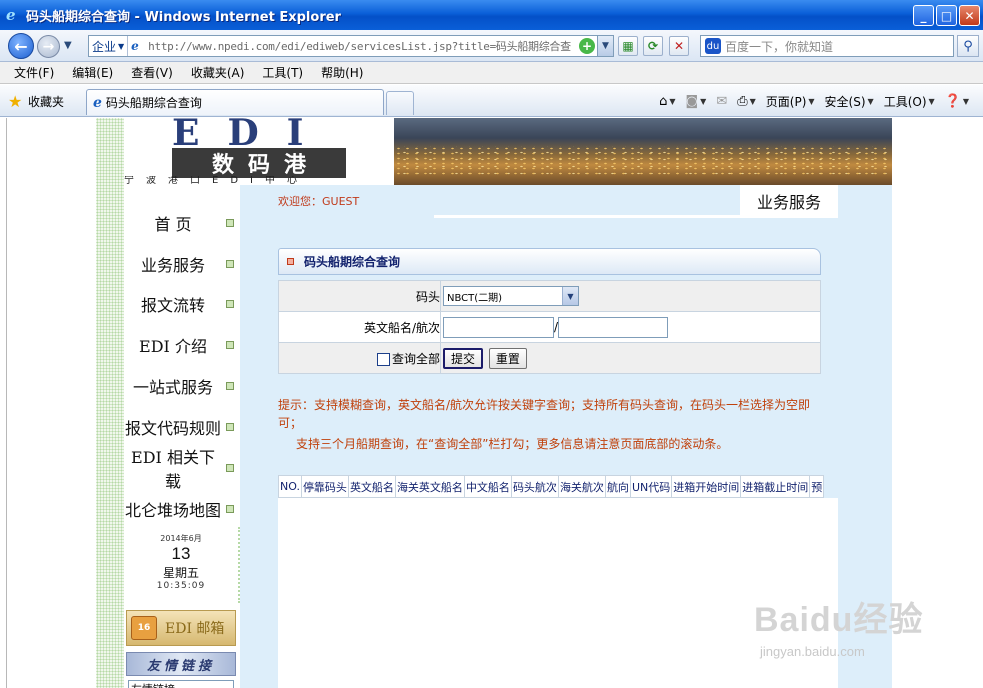  I want to click on edi-mail-link: 16 EDI 邮箱, so click(181, 628).